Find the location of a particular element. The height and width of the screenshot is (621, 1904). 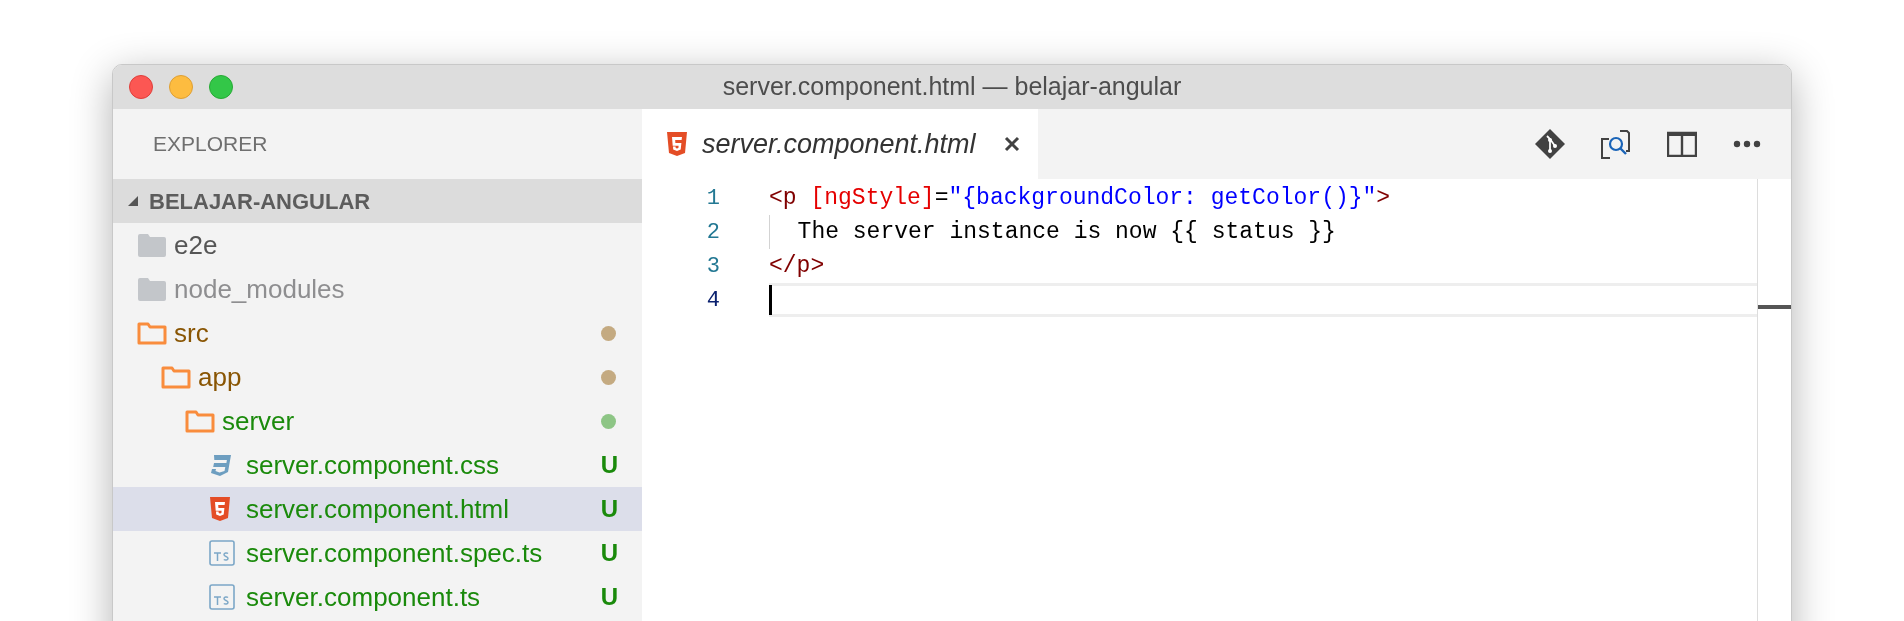

tree-item: server is located at coordinates (377, 421).